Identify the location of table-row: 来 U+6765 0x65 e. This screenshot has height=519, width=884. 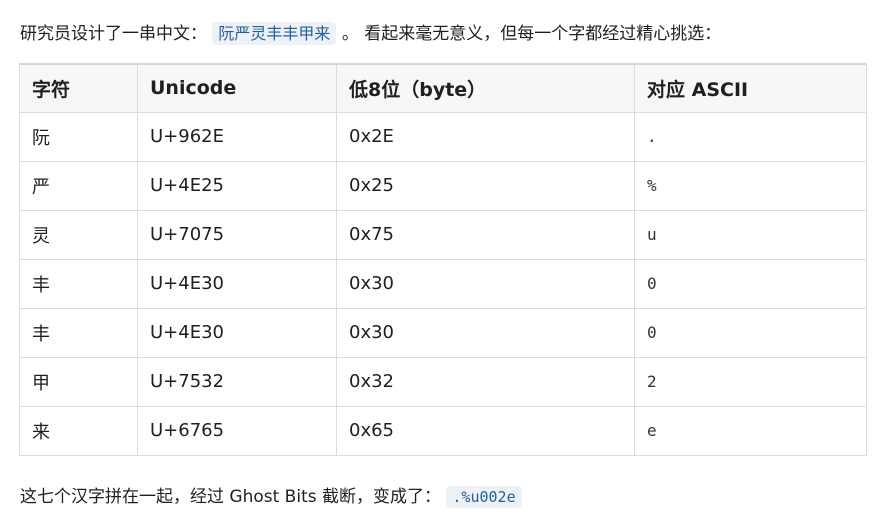
(443, 430).